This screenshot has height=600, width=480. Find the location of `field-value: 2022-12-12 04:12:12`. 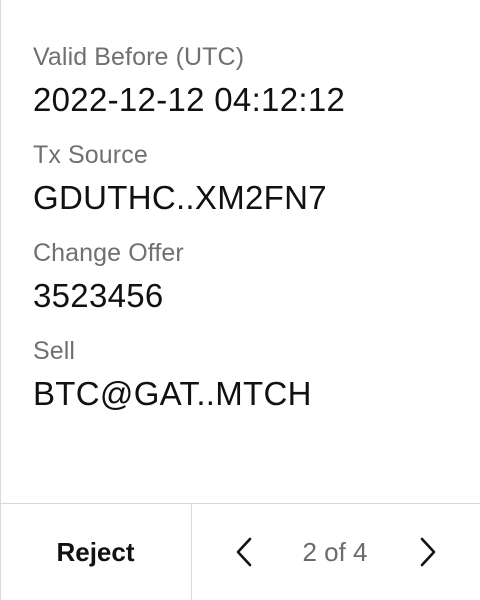

field-value: 2022-12-12 04:12:12 is located at coordinates (189, 99).